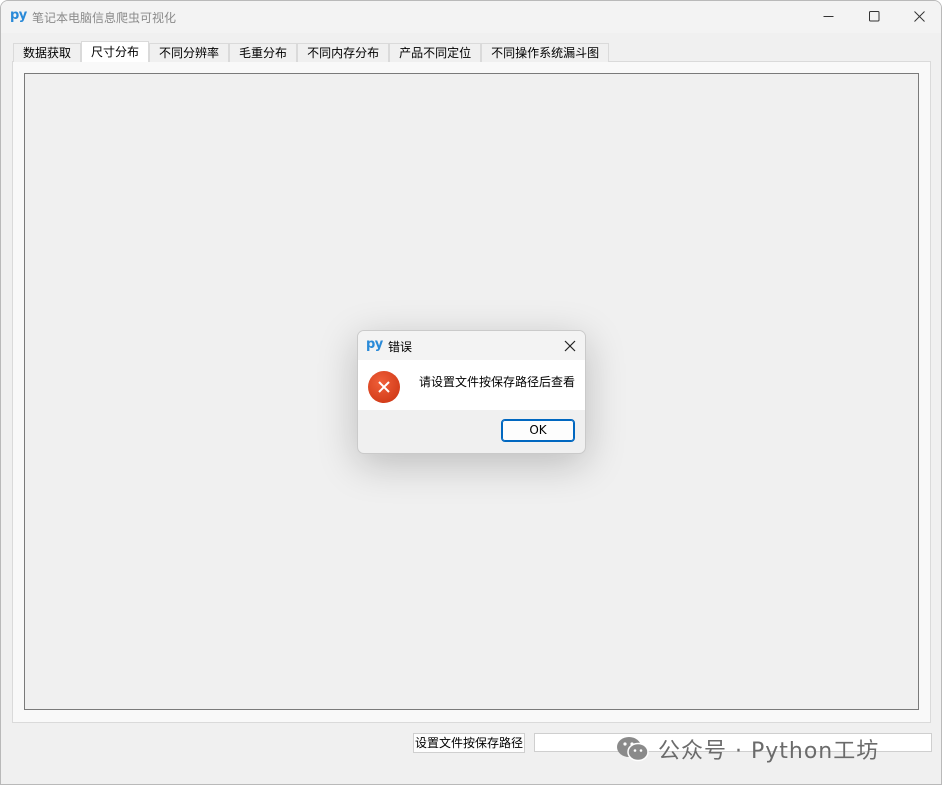 This screenshot has width=942, height=785. What do you see at coordinates (343, 52) in the screenshot?
I see `tab-memory-distribution: 不同内存分布` at bounding box center [343, 52].